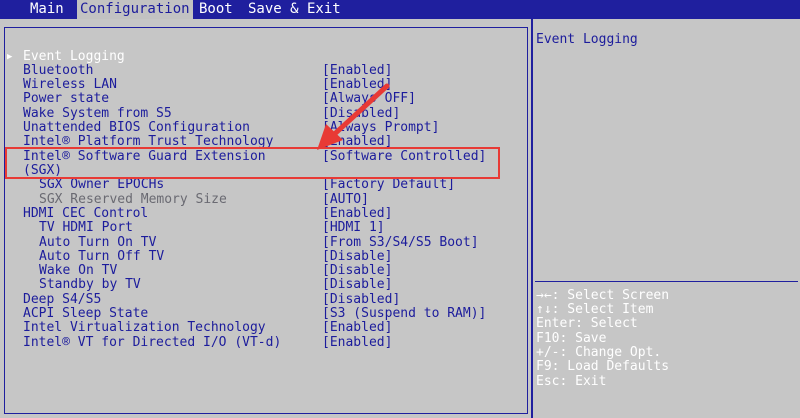  What do you see at coordinates (10, 57) in the screenshot?
I see `selection-arrow-icon: ▶` at bounding box center [10, 57].